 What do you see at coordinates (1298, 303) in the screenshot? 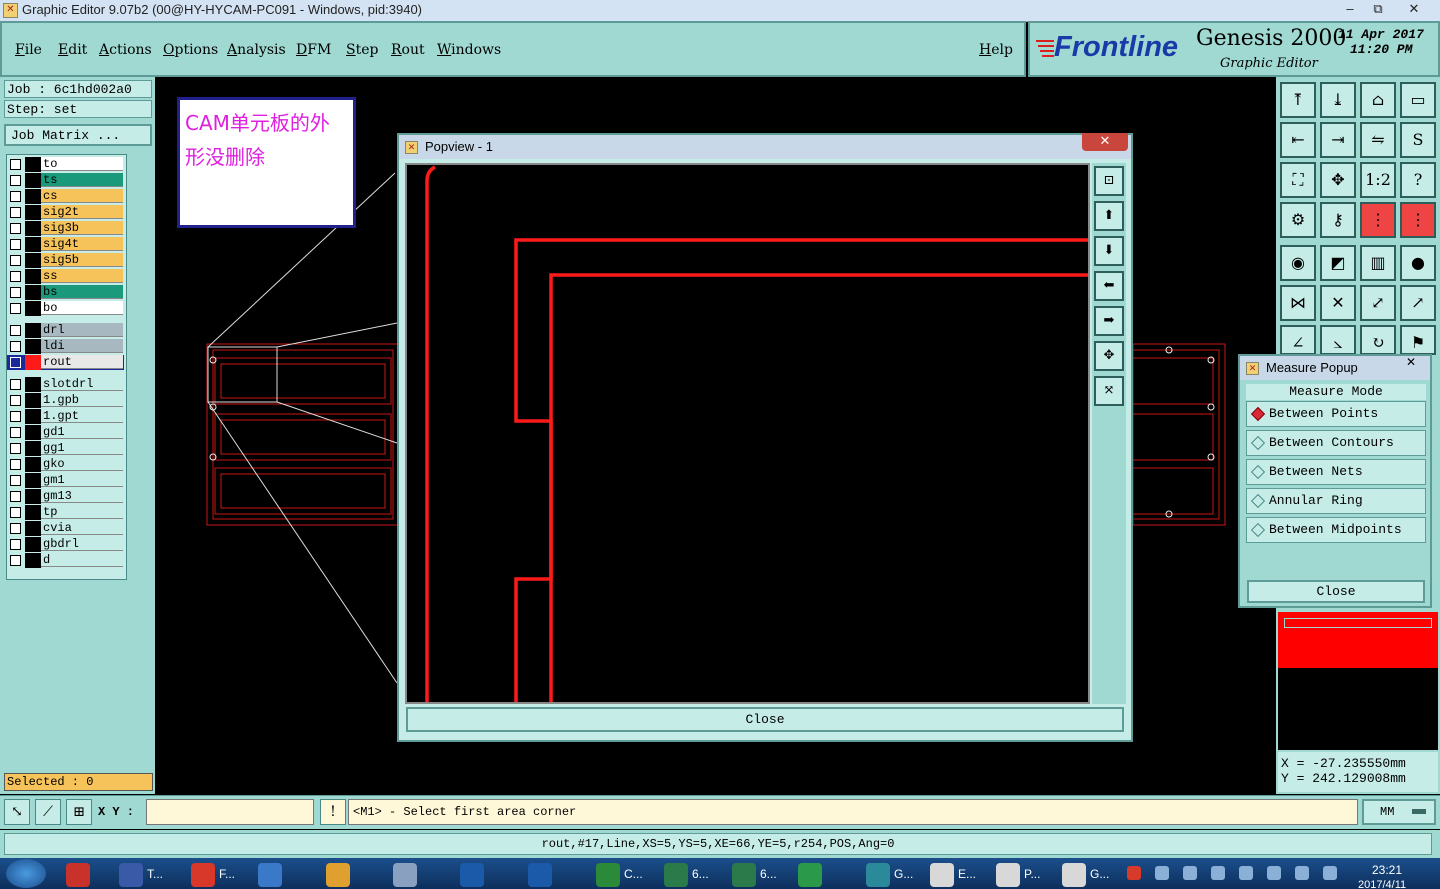
I see `net-icon: ⋈` at bounding box center [1298, 303].